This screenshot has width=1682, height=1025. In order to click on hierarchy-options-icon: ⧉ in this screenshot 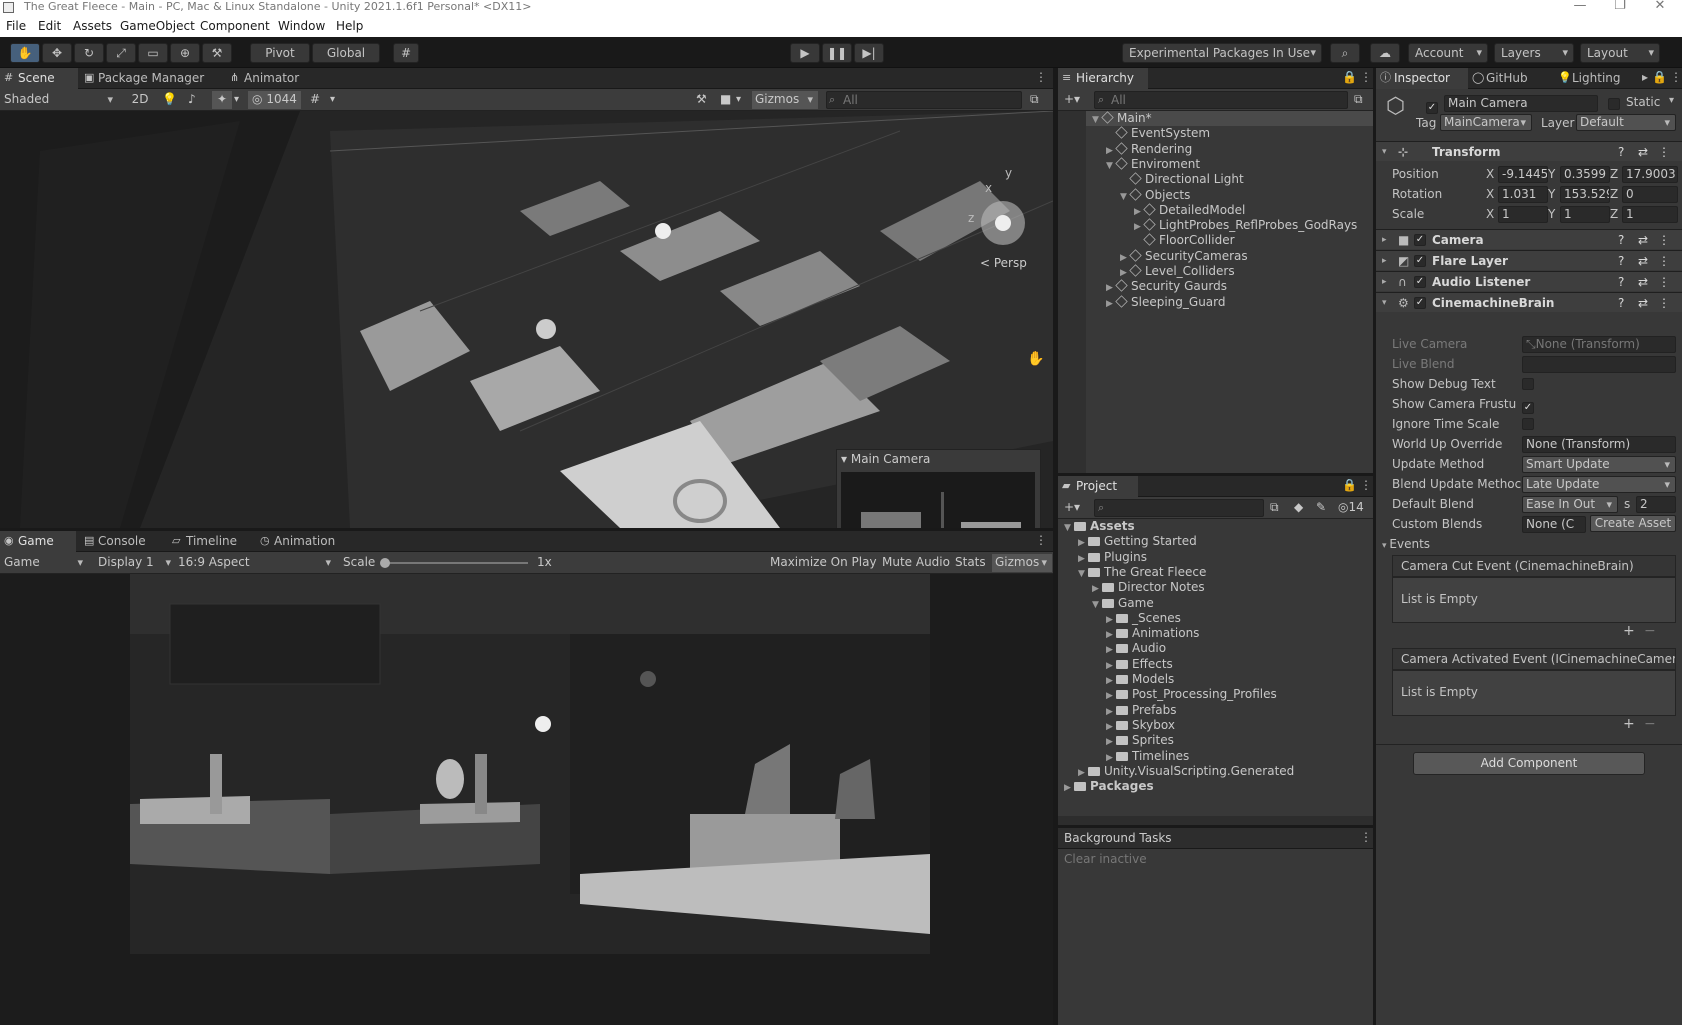, I will do `click(1358, 100)`.